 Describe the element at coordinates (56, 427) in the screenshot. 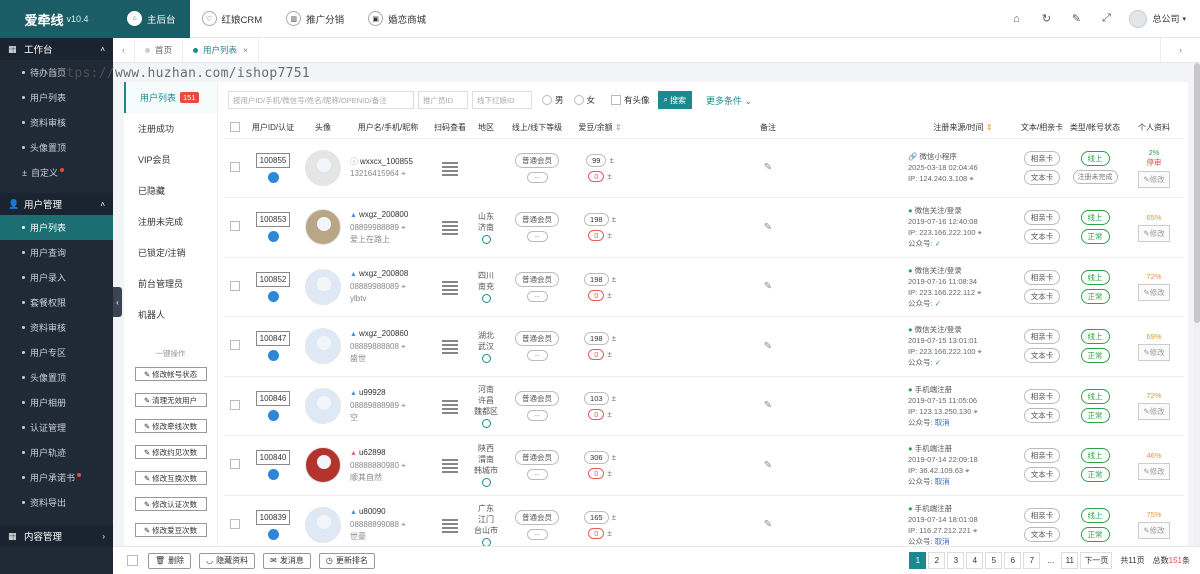

I see `sidebar-item: 认证管理` at that location.